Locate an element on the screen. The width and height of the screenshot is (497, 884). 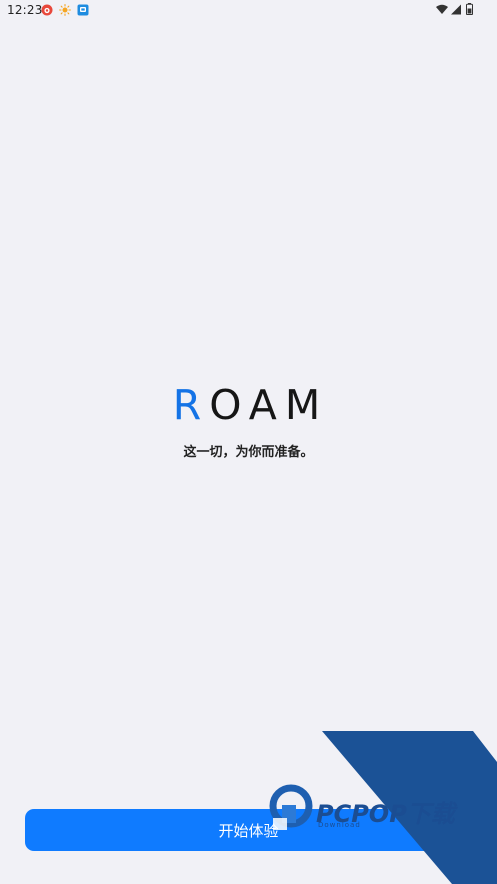
wifi-icon is located at coordinates (442, 9).